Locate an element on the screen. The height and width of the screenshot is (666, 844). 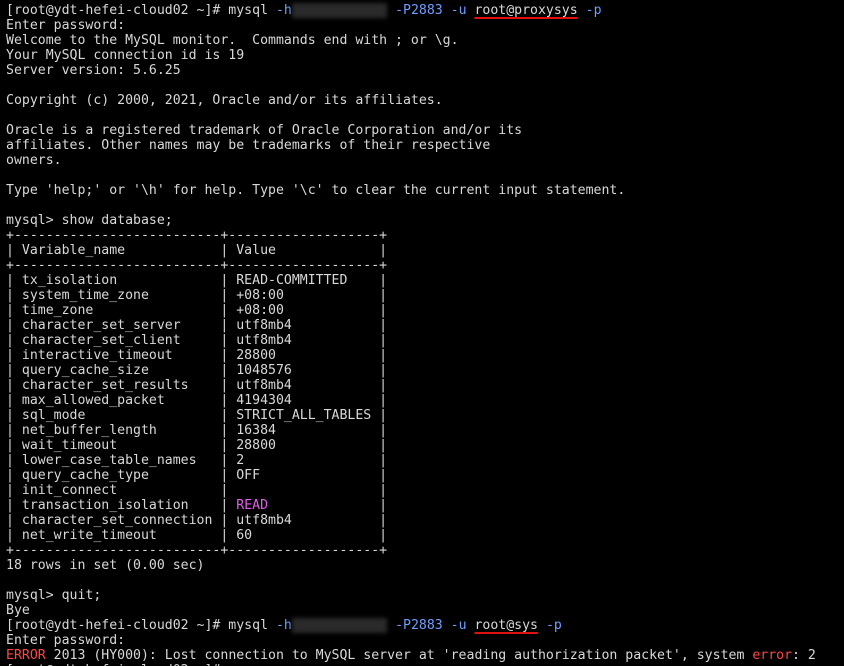
terminal-line: | init_connect | | is located at coordinates (425, 490).